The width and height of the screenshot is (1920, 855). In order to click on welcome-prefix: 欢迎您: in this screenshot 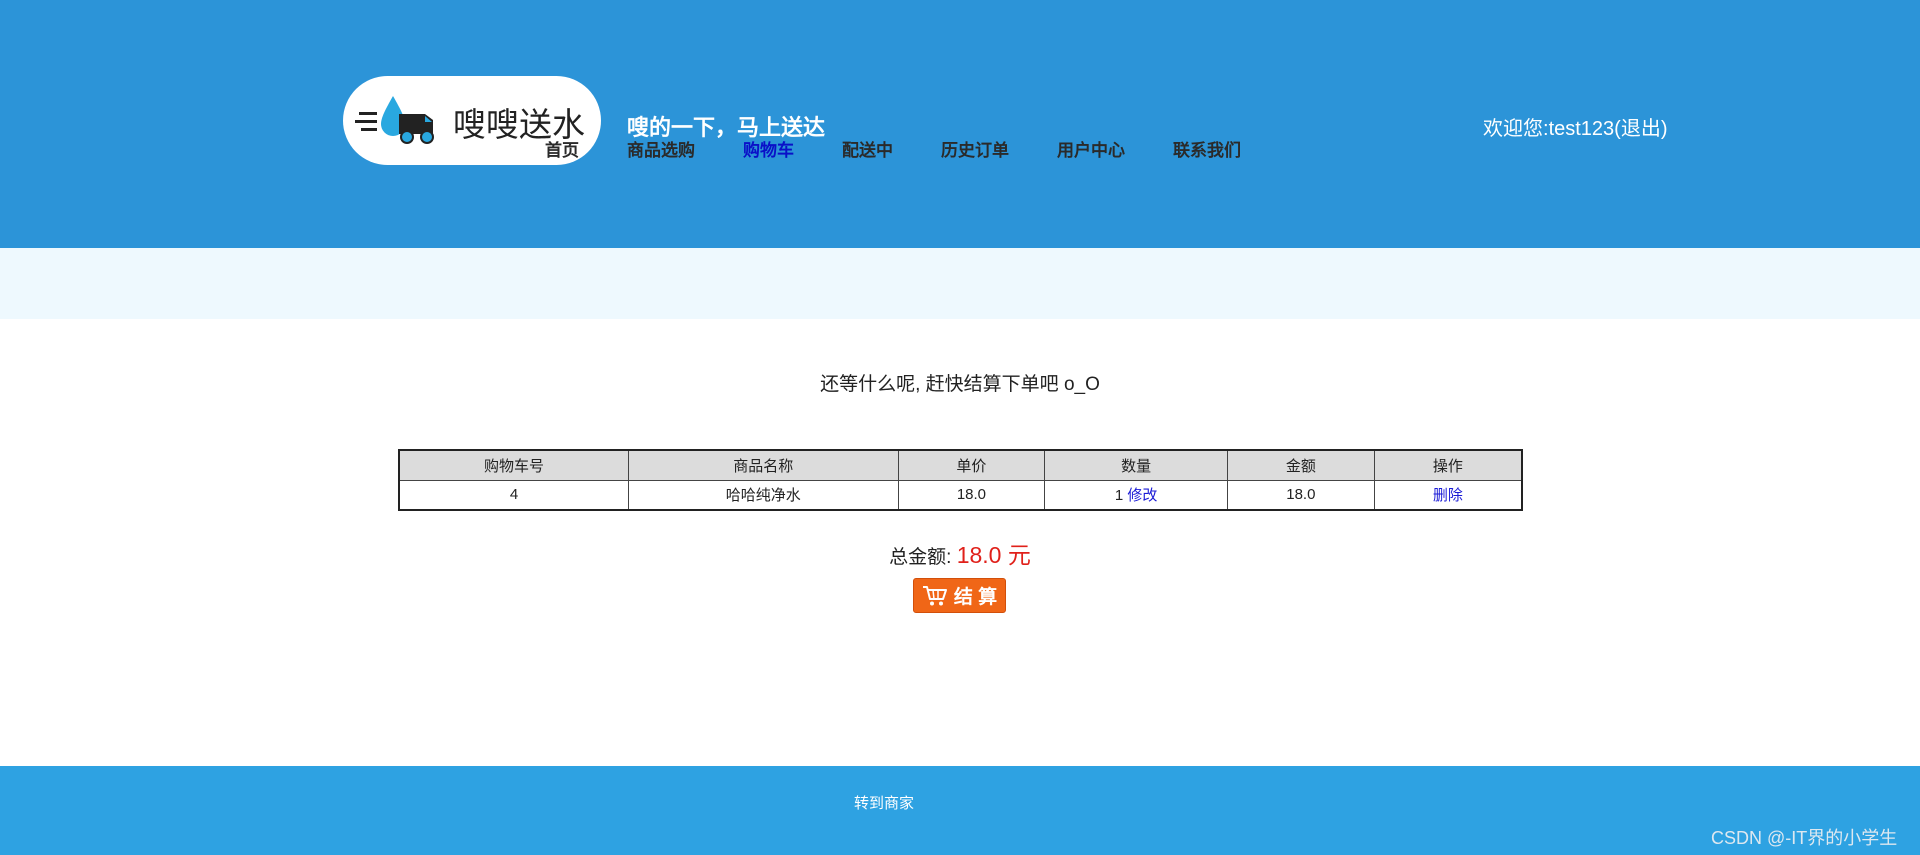, I will do `click(1516, 129)`.